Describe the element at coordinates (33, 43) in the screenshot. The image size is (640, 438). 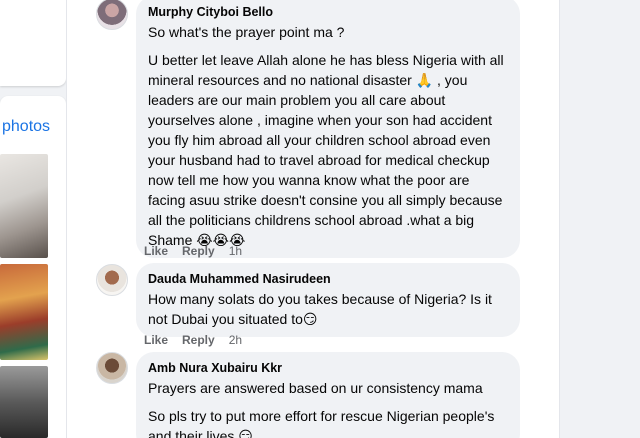
I see `left-sidebar-card` at that location.